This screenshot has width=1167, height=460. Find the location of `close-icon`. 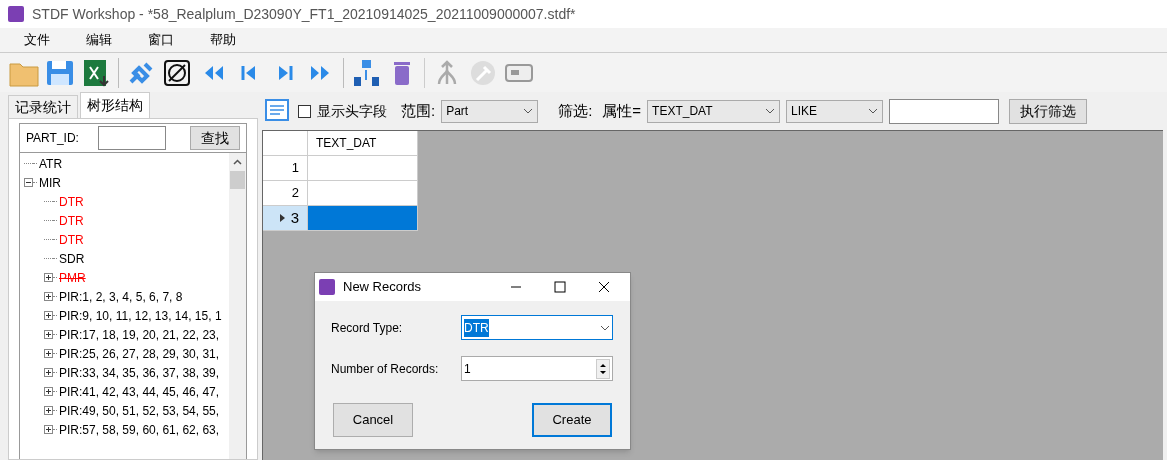

close-icon is located at coordinates (604, 287).